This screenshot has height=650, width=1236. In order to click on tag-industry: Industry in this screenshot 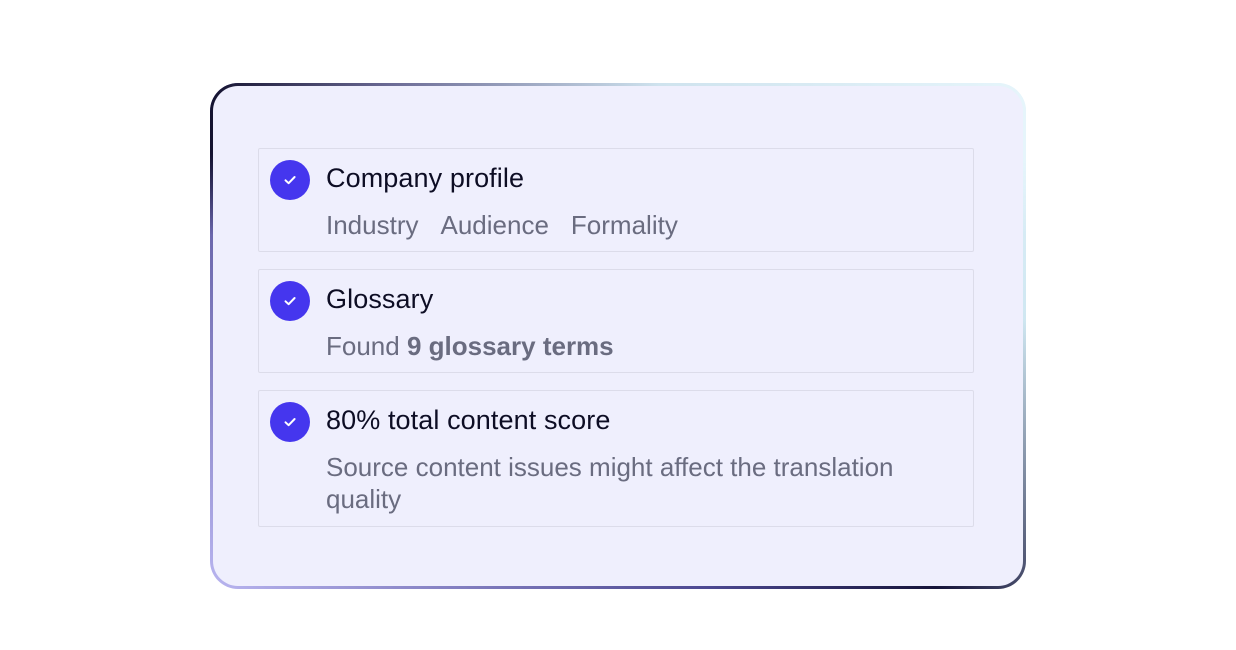, I will do `click(372, 225)`.